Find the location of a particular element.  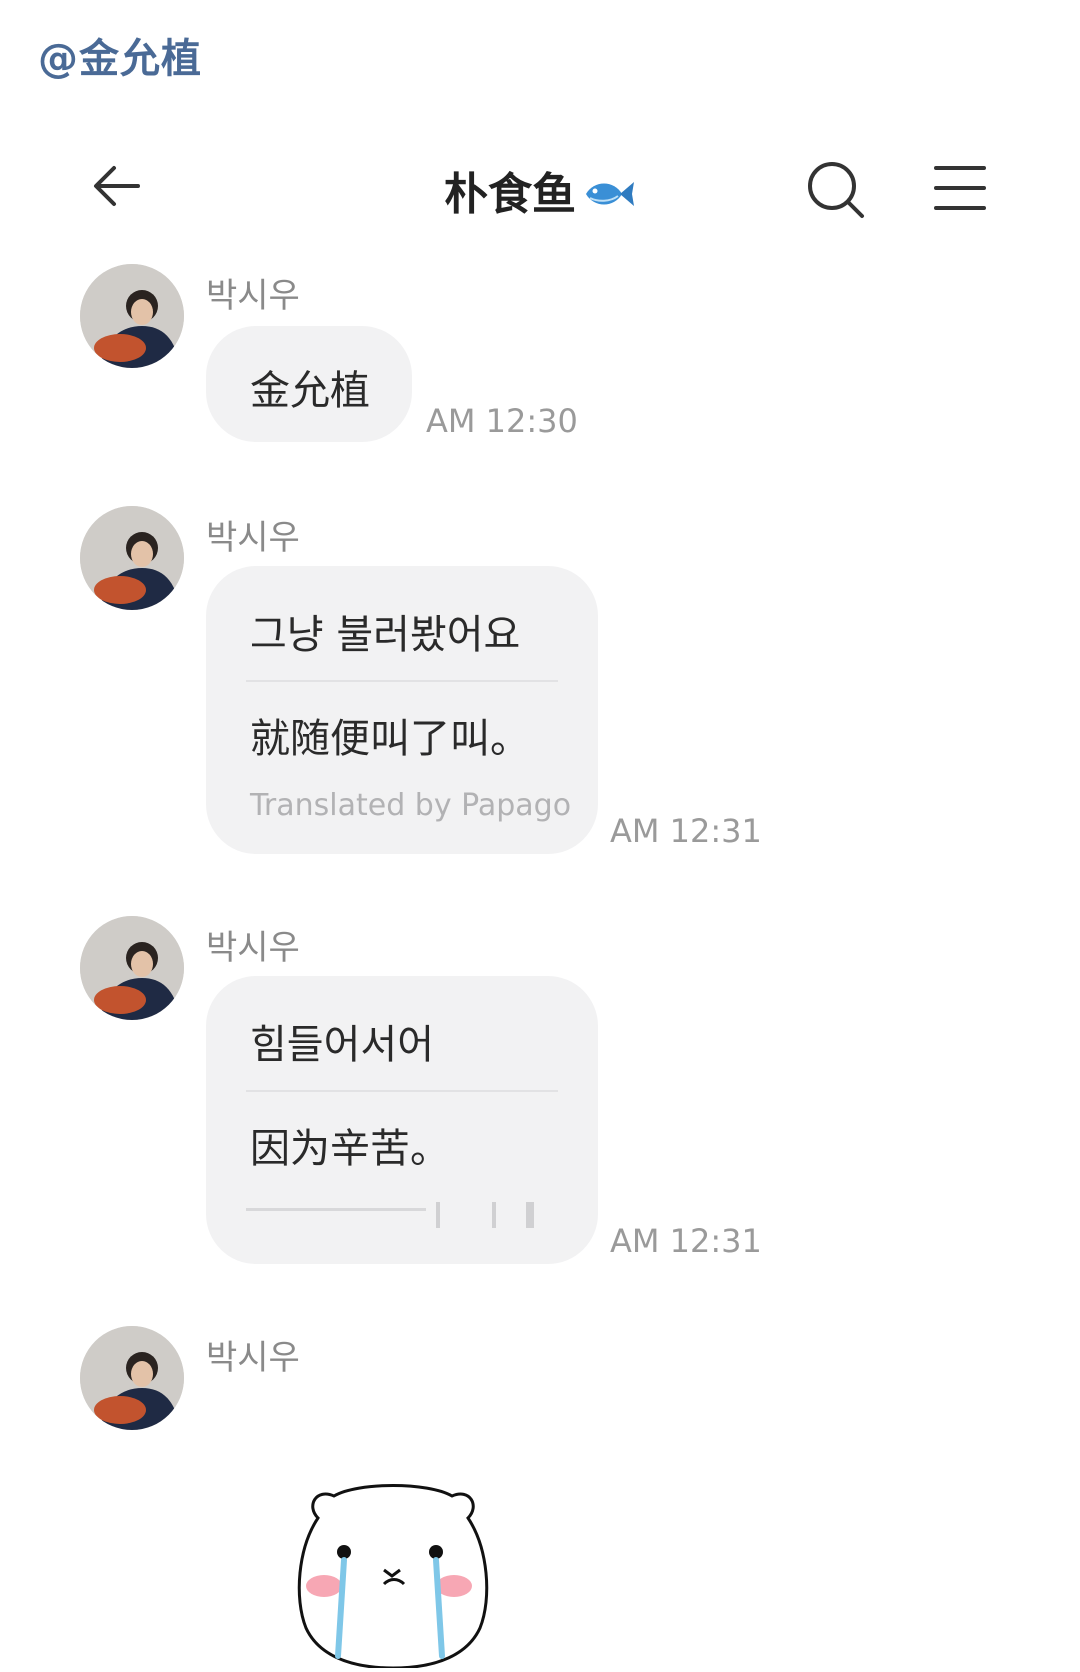

translation-loading-indicator is located at coordinates (390, 1215).